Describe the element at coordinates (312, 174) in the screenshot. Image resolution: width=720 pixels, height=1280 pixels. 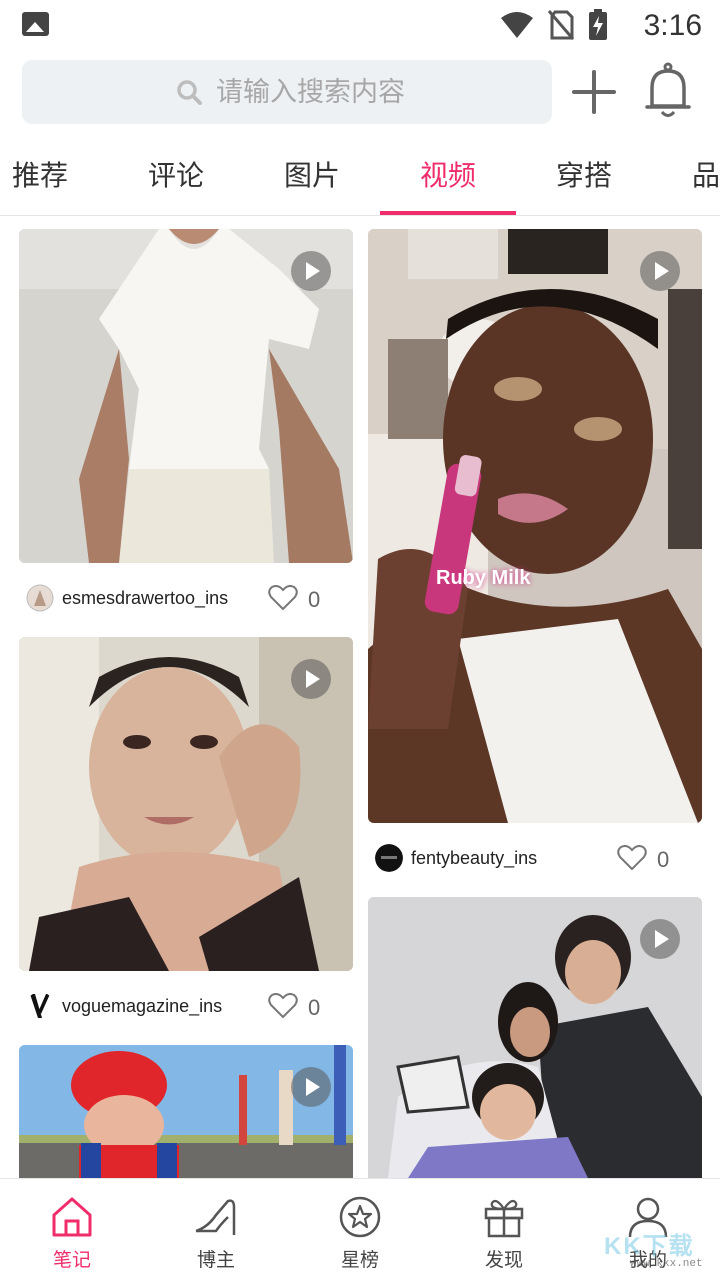
I see `tab-images: 图片` at that location.